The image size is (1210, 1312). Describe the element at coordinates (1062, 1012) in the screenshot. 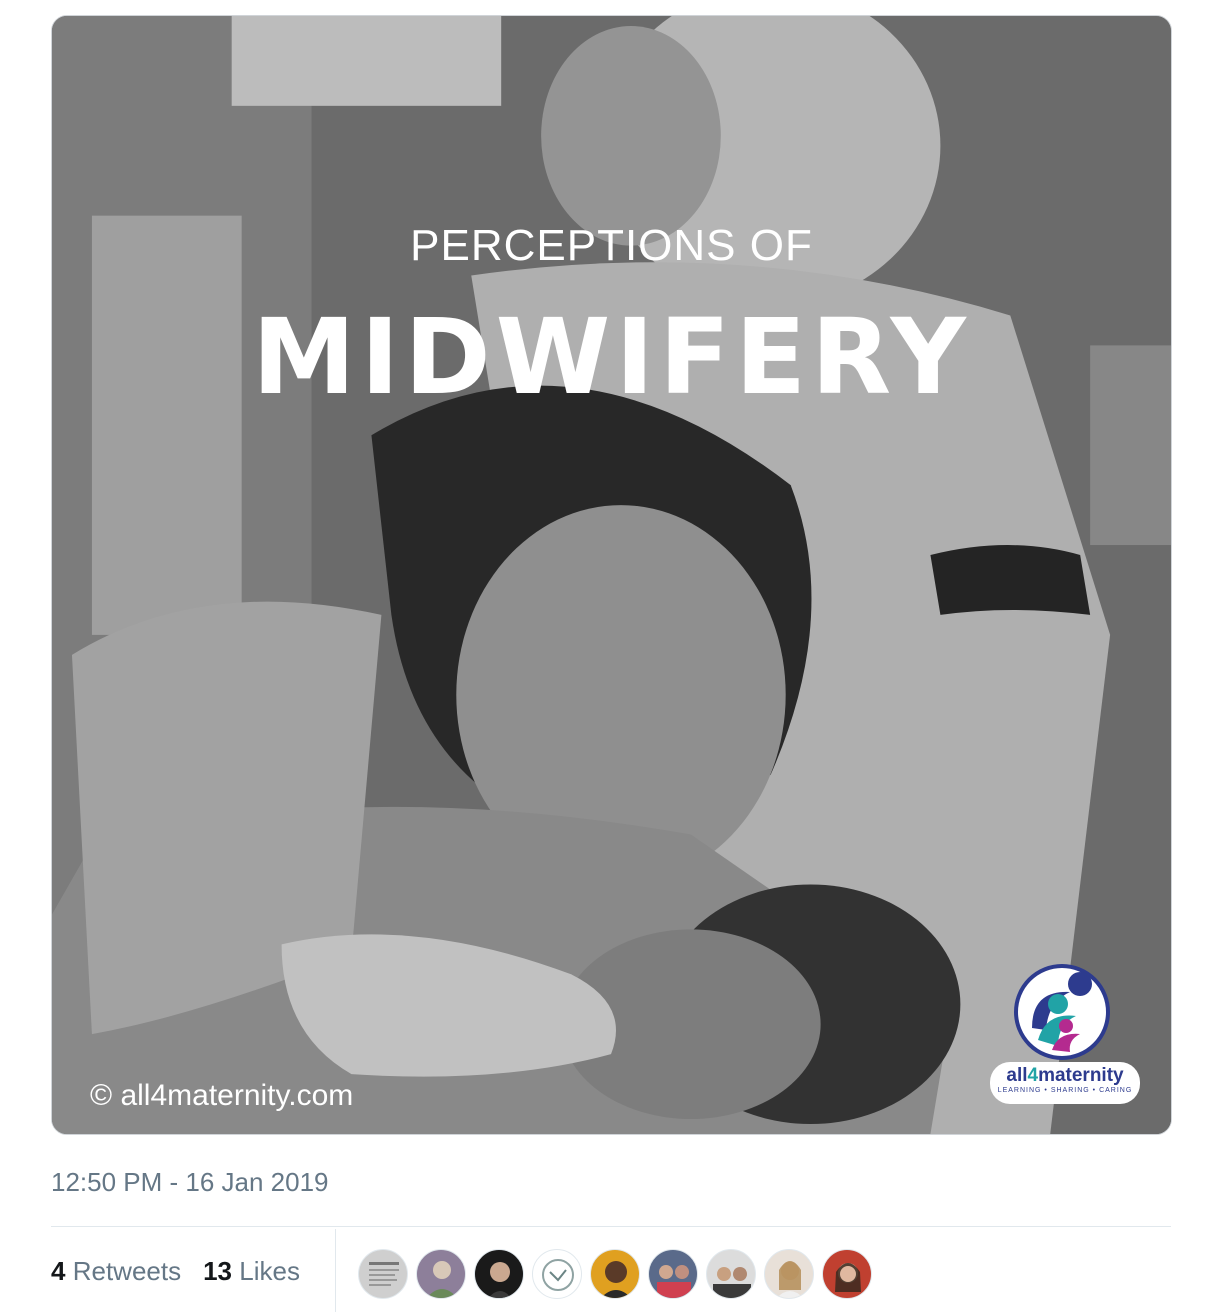

I see `logo-mark-icon` at that location.